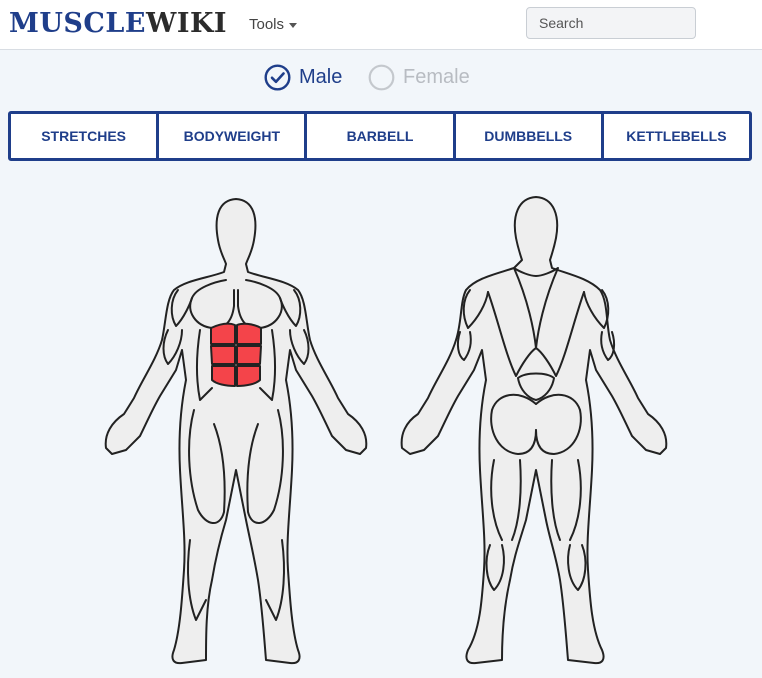  Describe the element at coordinates (232, 136) in the screenshot. I see `tab-bodyweight: BODYWEIGHT` at that location.